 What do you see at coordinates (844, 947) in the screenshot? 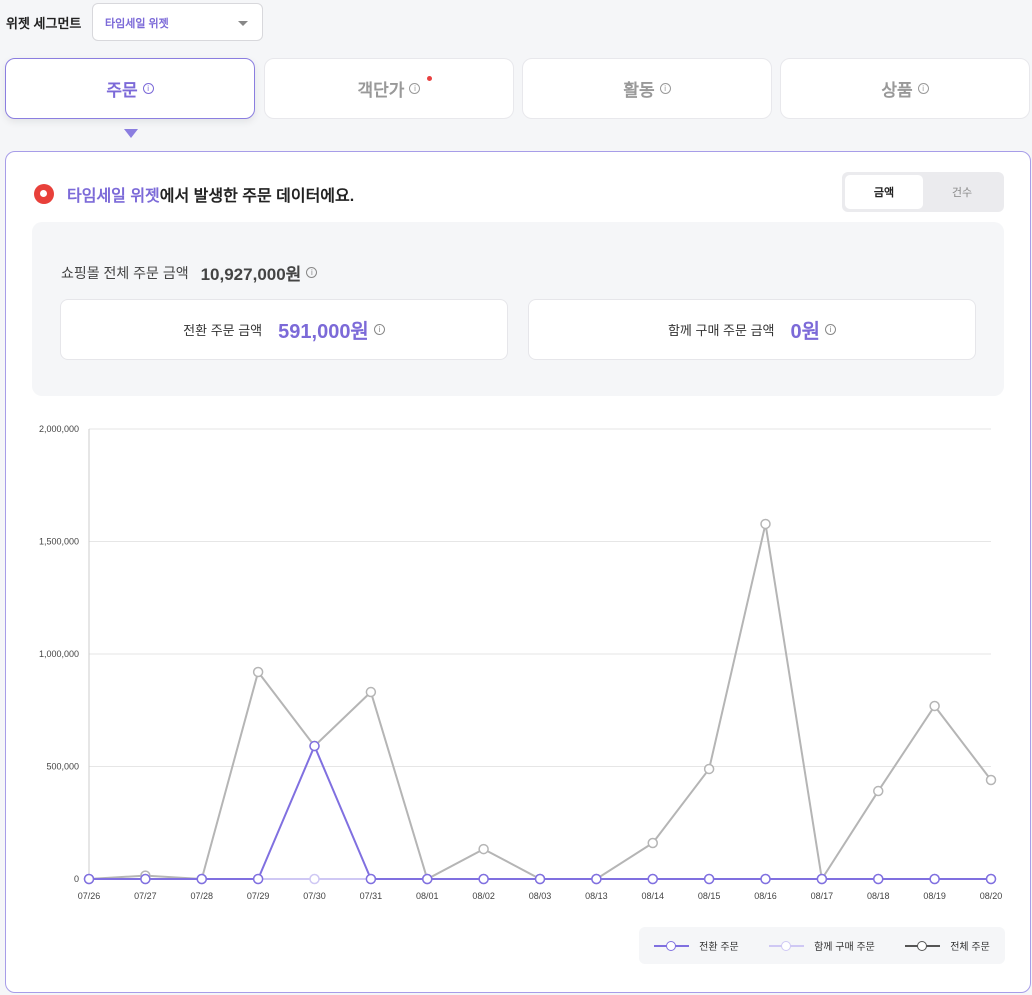
I see `legend-label: 함께 구매 주문` at bounding box center [844, 947].